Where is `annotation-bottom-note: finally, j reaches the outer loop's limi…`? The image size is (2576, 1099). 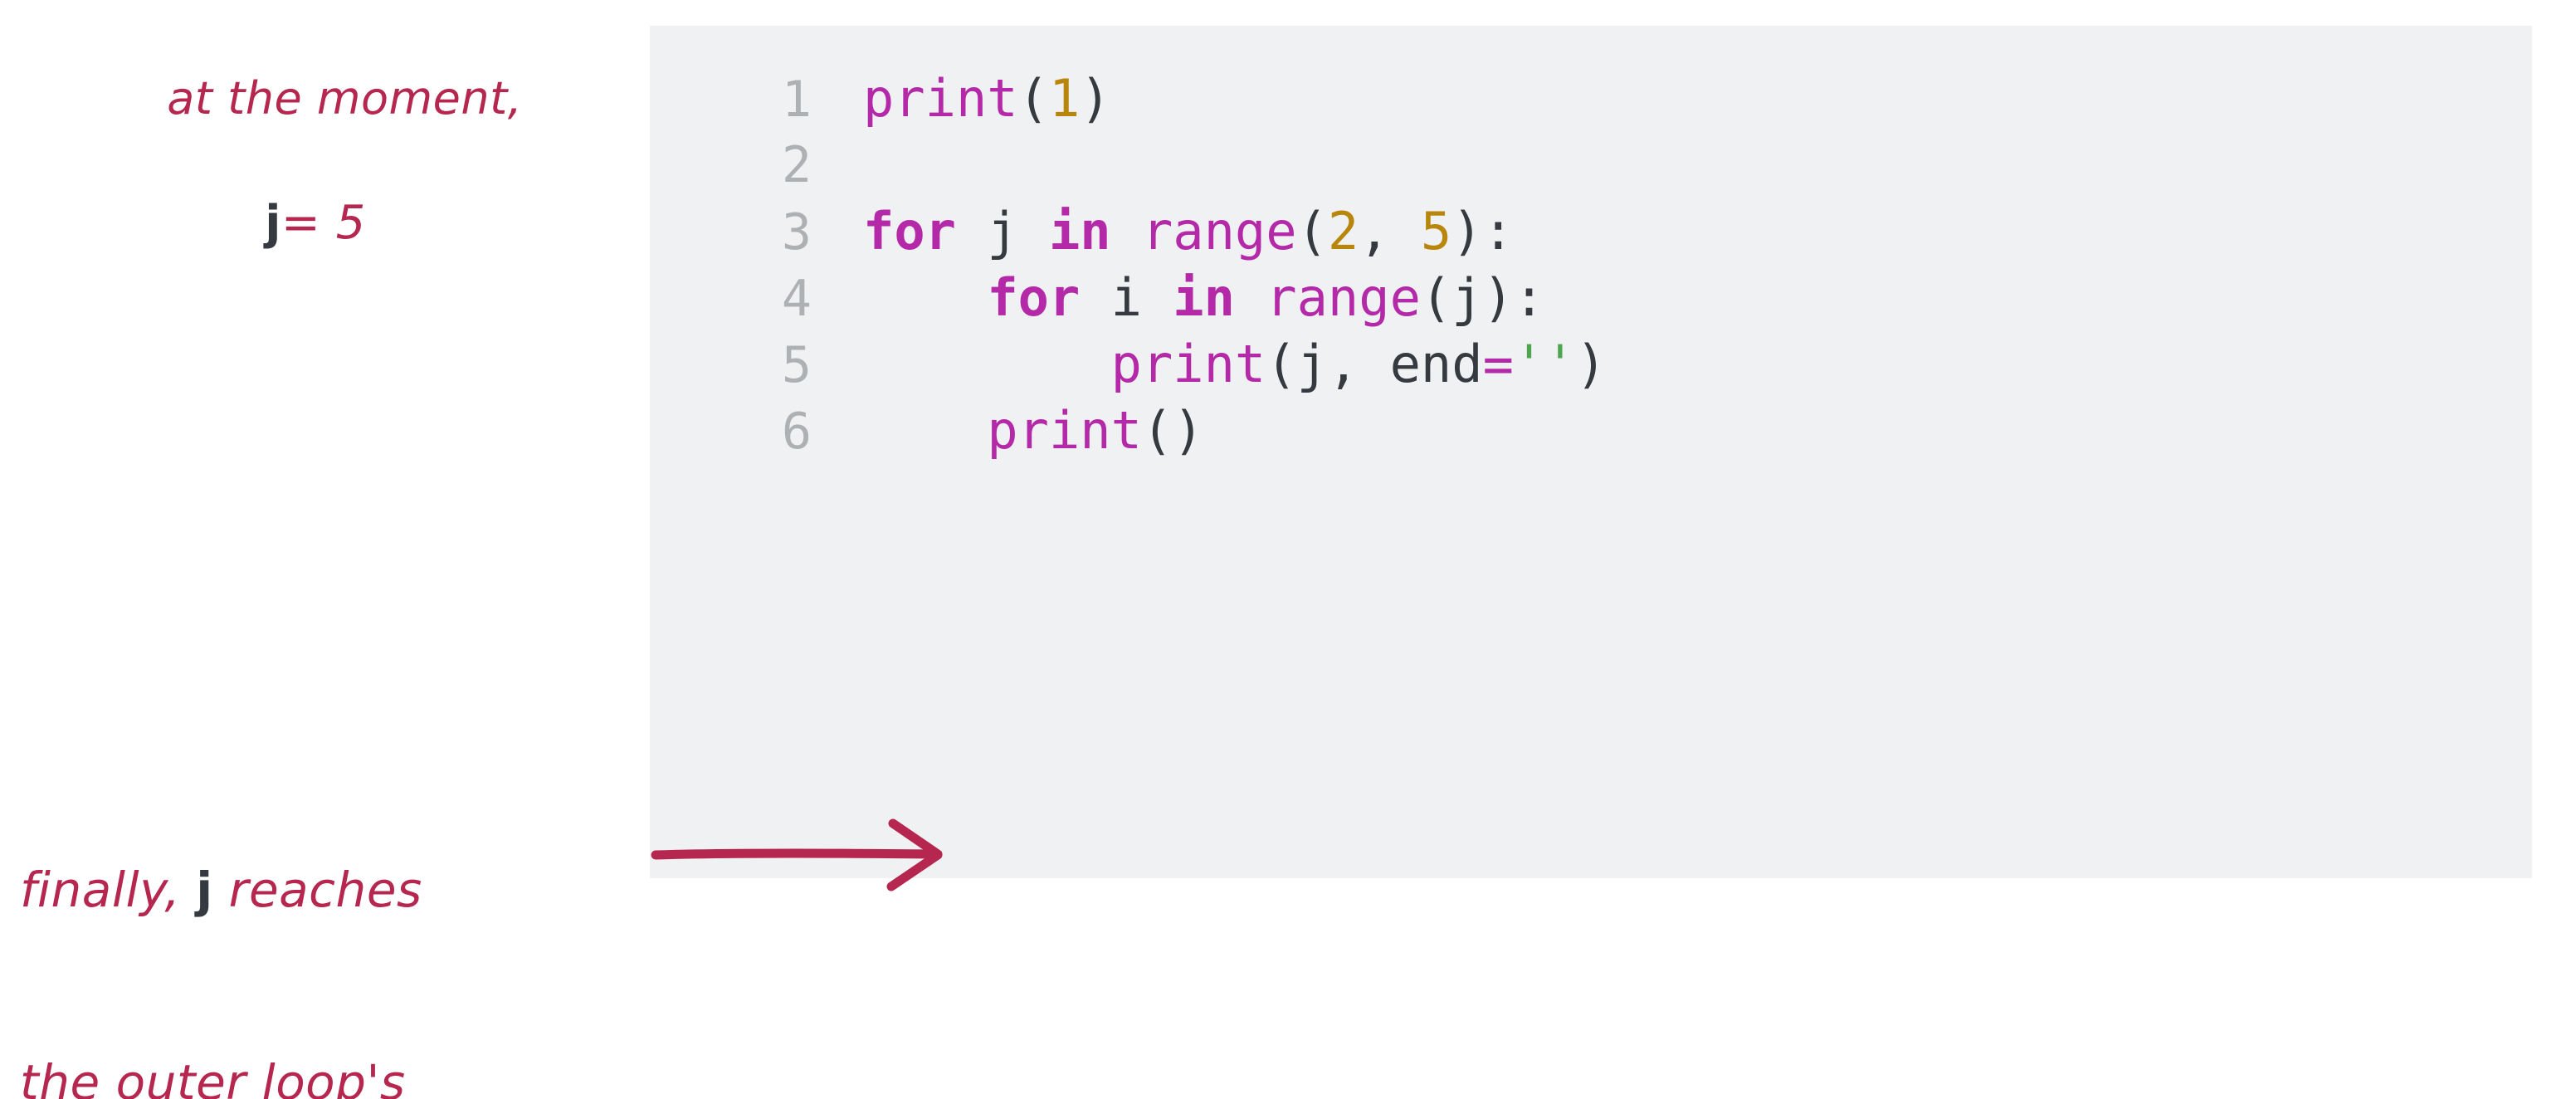 annotation-bottom-note: finally, j reaches the outer loop's limi… is located at coordinates (247, 915).